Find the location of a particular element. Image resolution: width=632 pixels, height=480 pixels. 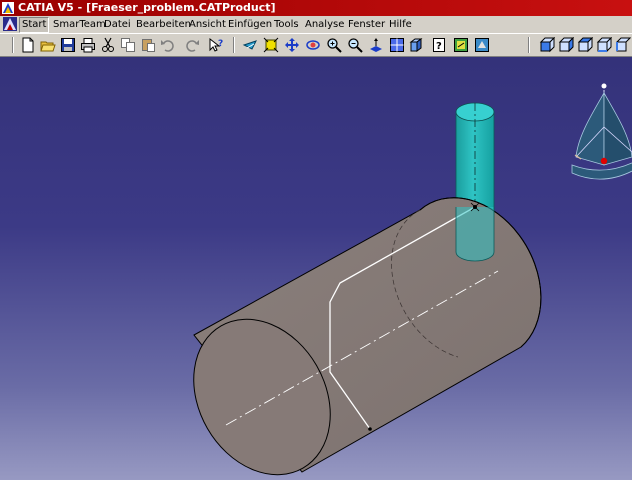

view-back-icon is located at coordinates (566, 45).